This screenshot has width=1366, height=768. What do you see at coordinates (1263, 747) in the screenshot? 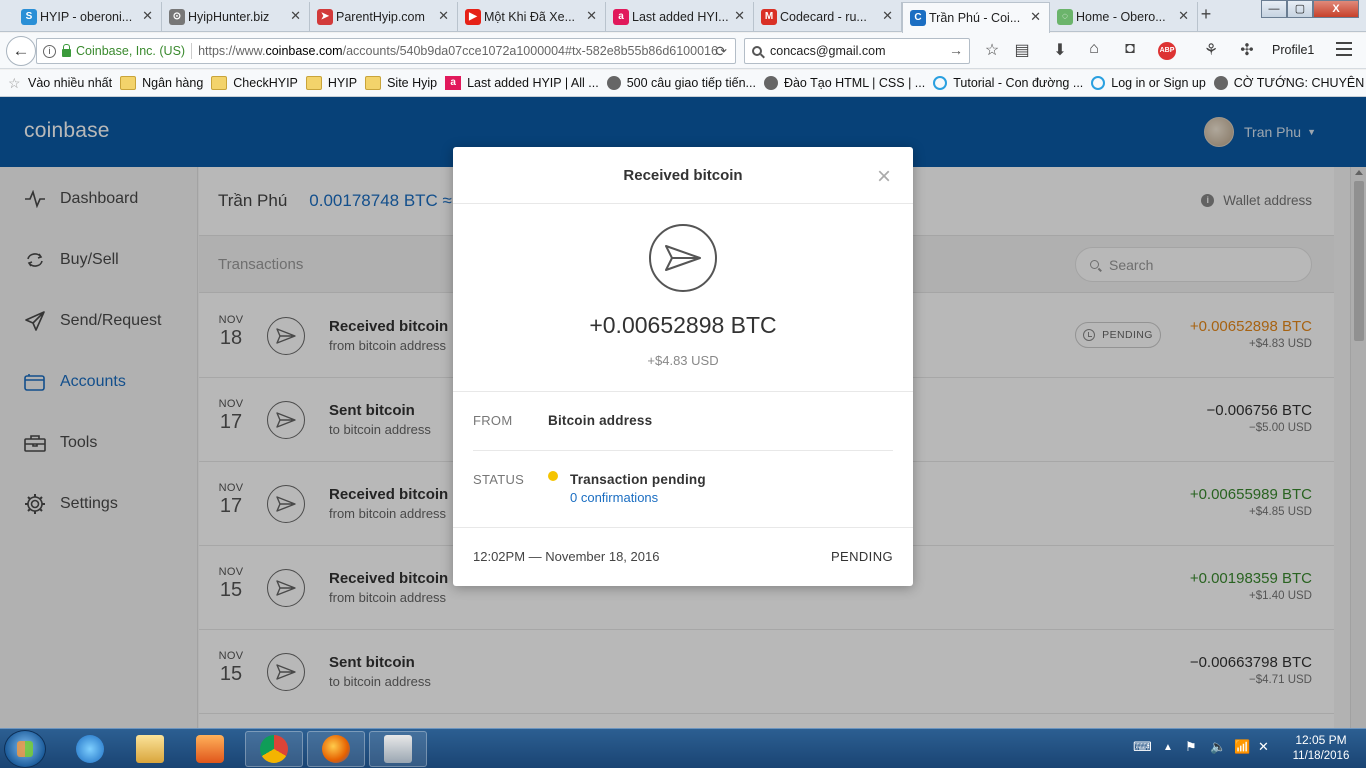
I see `network-error-icon: ✕` at bounding box center [1263, 747].